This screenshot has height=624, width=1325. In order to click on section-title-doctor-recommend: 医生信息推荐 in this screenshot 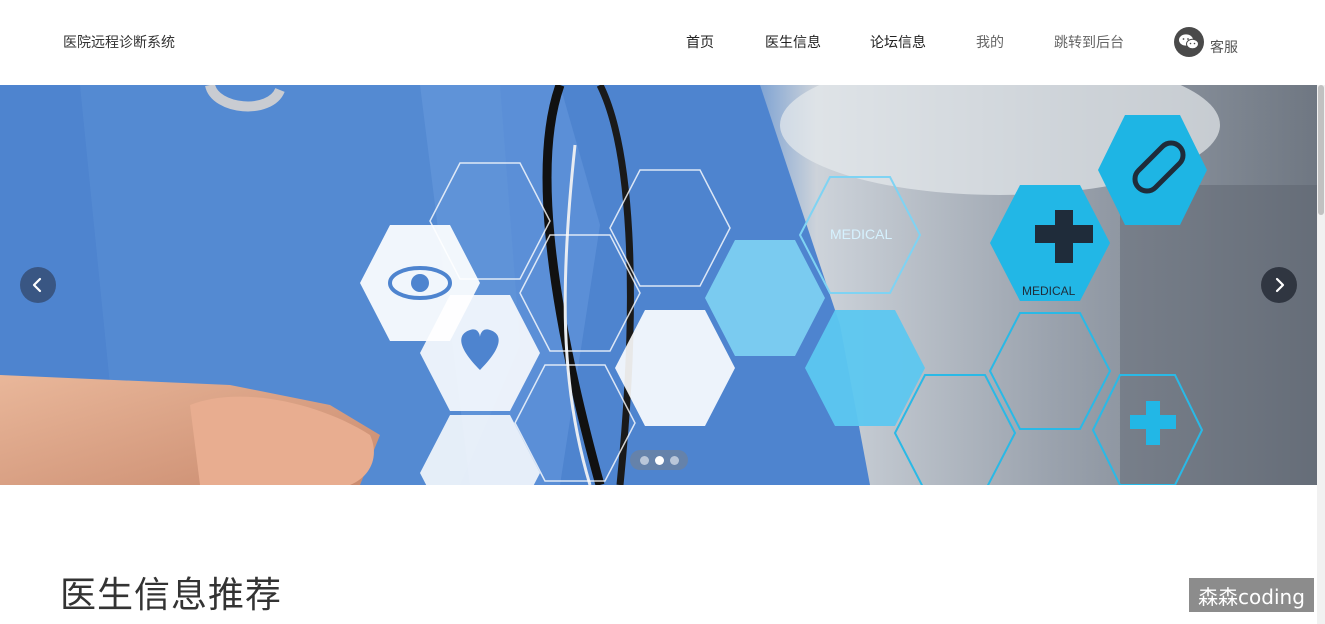, I will do `click(171, 595)`.